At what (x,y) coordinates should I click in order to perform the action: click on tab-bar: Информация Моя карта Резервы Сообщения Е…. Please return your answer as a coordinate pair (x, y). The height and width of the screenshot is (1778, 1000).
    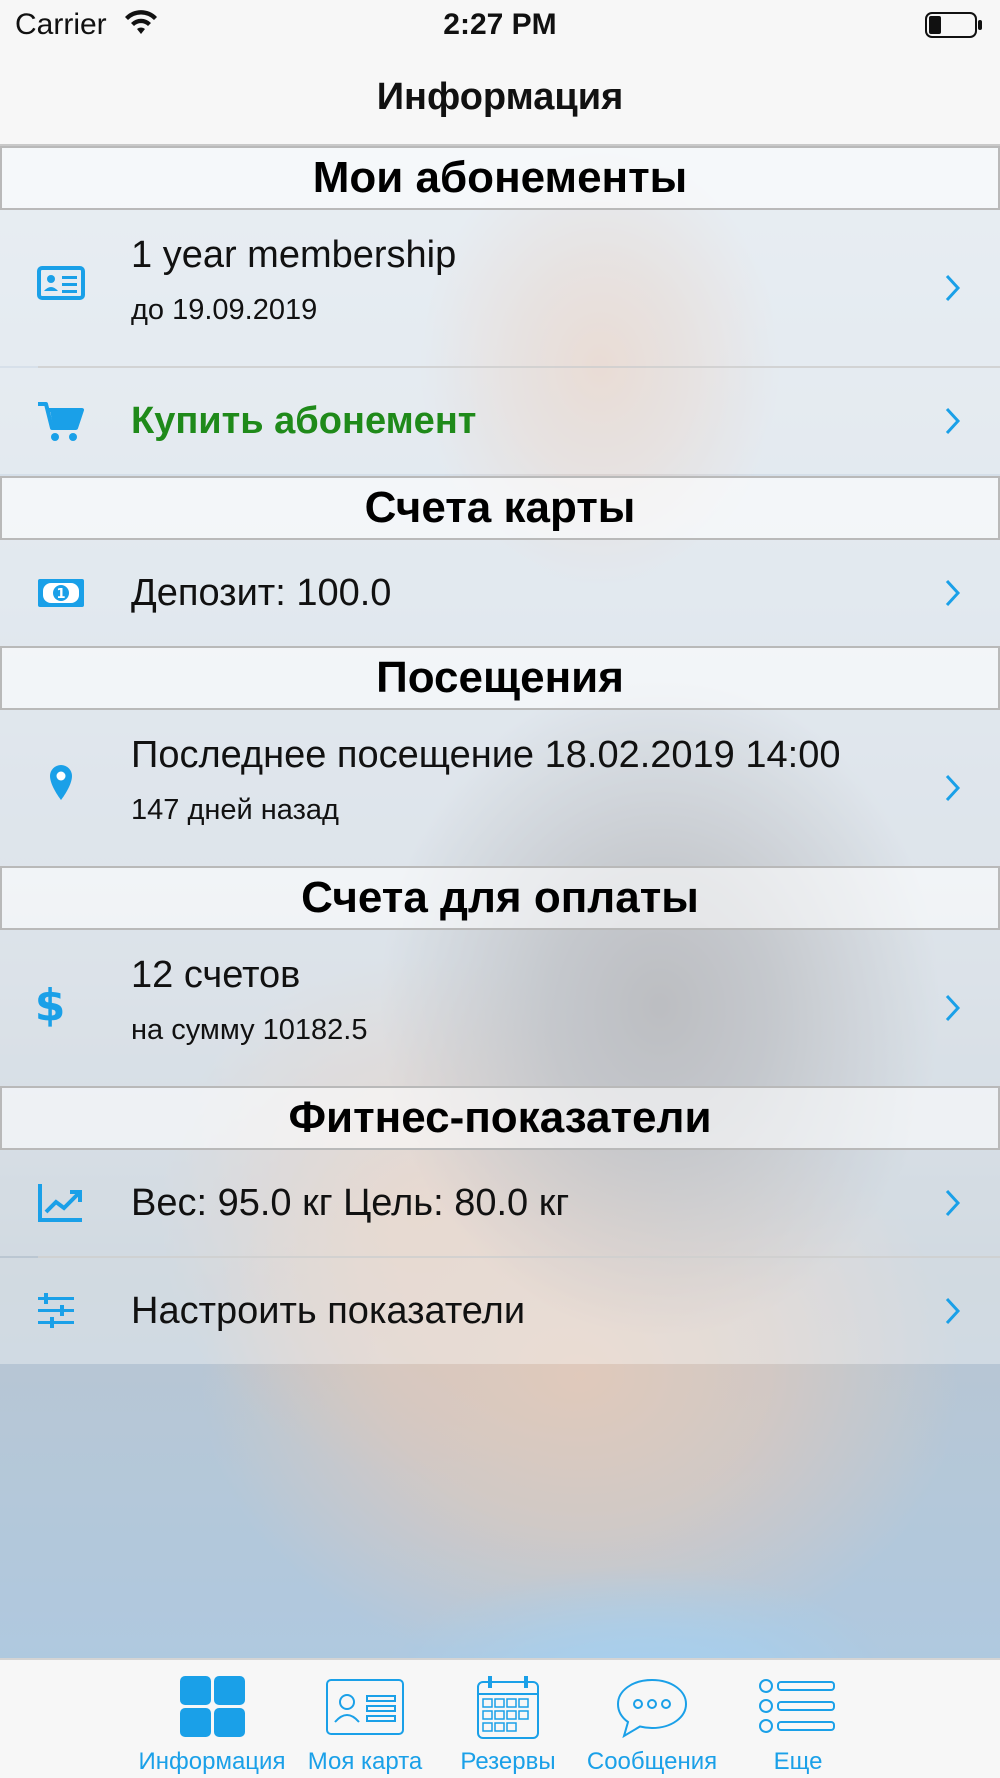
    Looking at the image, I should click on (500, 1718).